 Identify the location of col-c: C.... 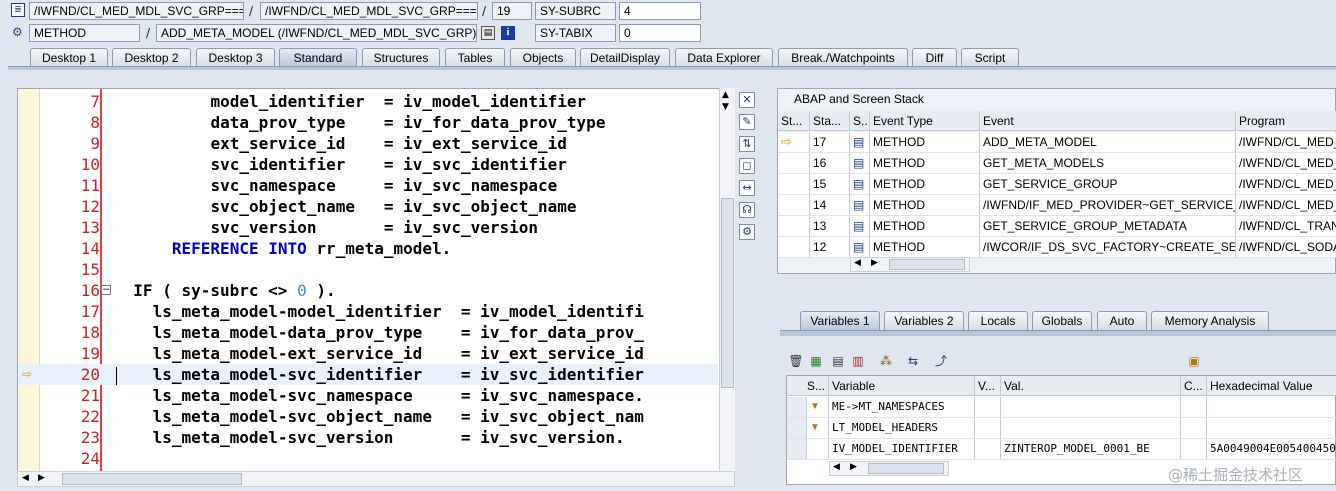
(1194, 385).